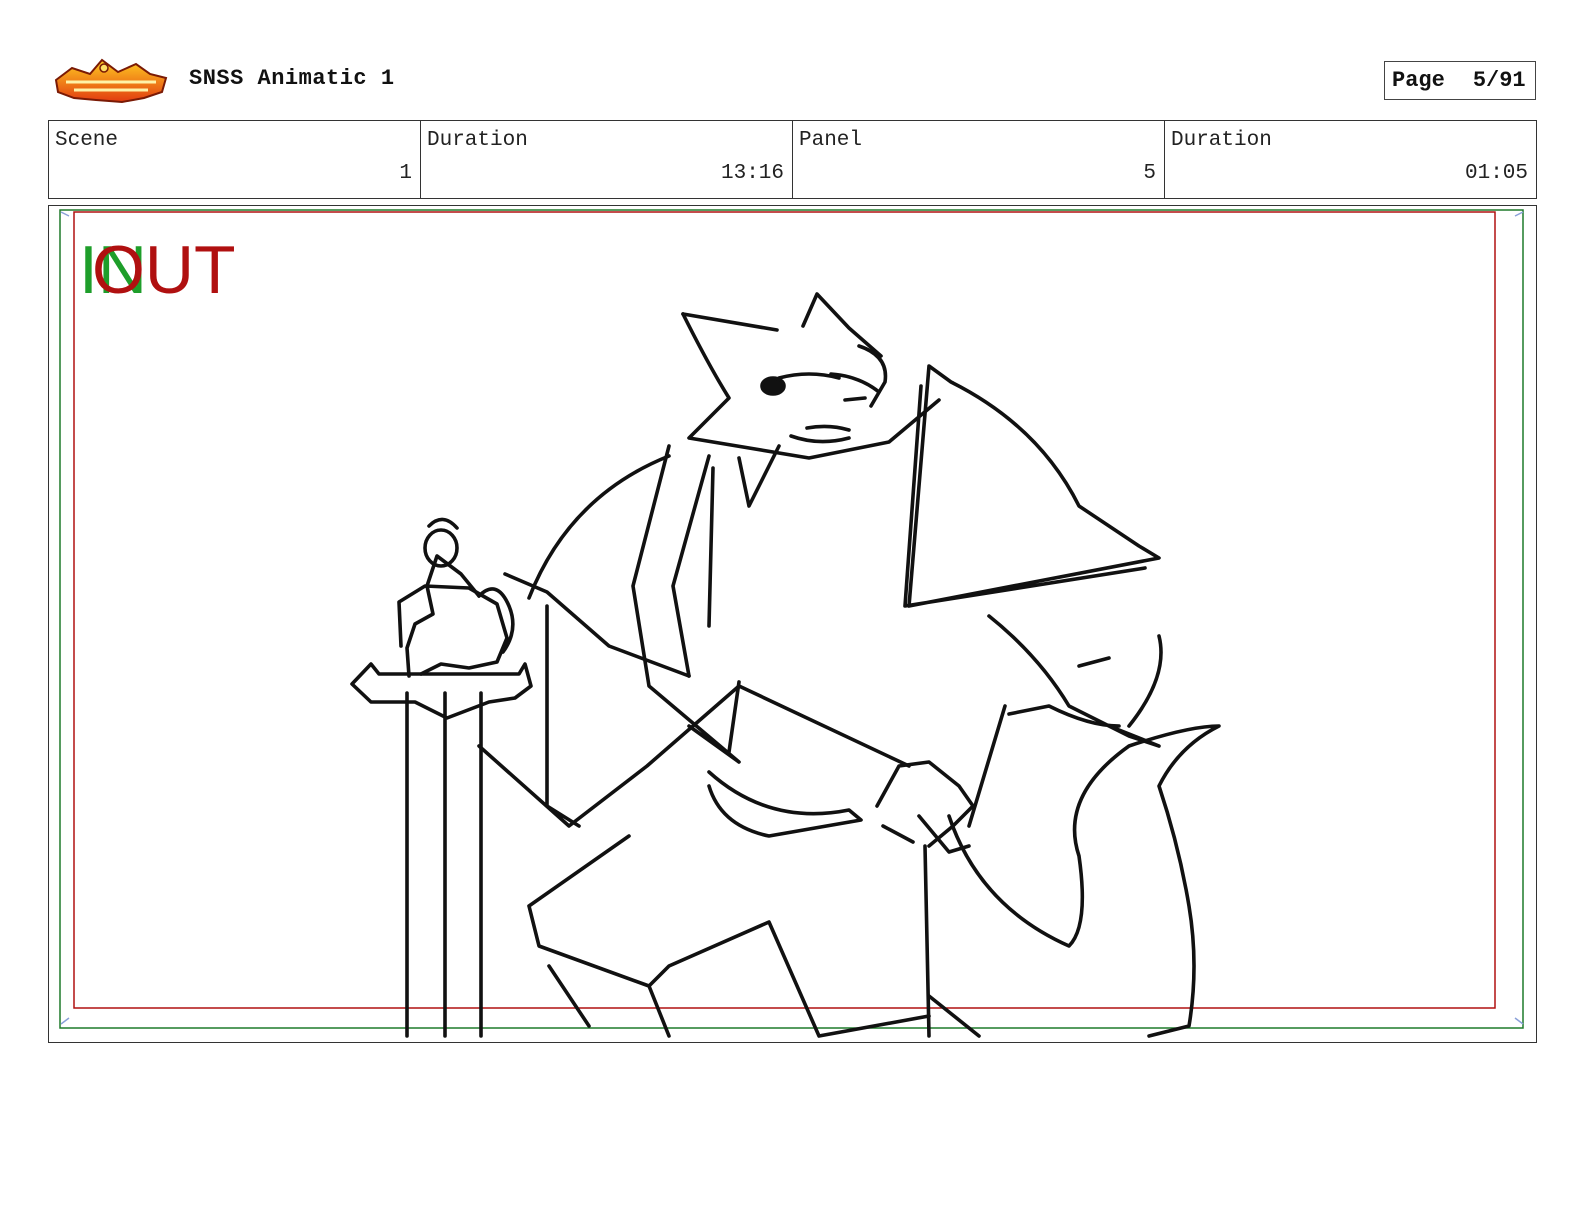  I want to click on panel-cell: Panel 5, so click(979, 159).